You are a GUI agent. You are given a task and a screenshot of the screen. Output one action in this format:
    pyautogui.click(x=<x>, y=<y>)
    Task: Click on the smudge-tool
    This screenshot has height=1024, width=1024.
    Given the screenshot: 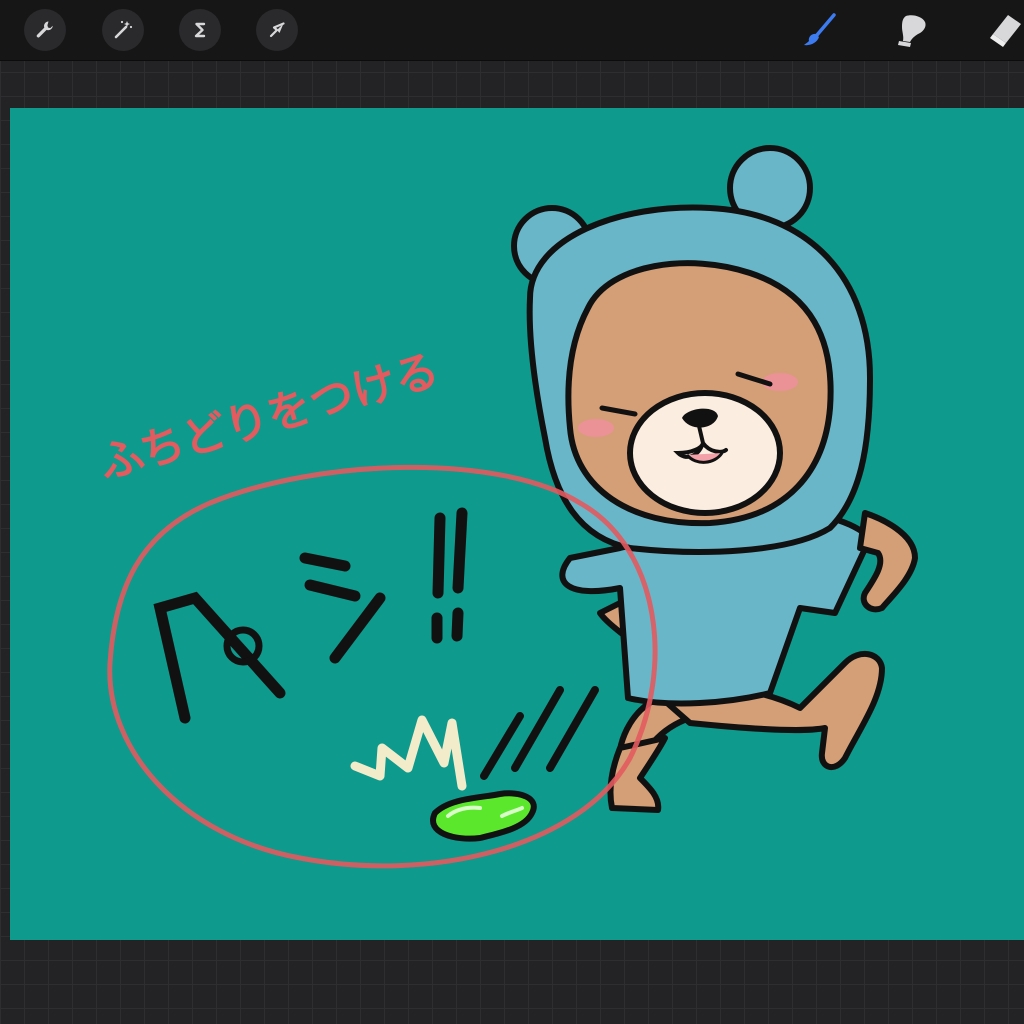 What is the action you would take?
    pyautogui.click(x=912, y=30)
    